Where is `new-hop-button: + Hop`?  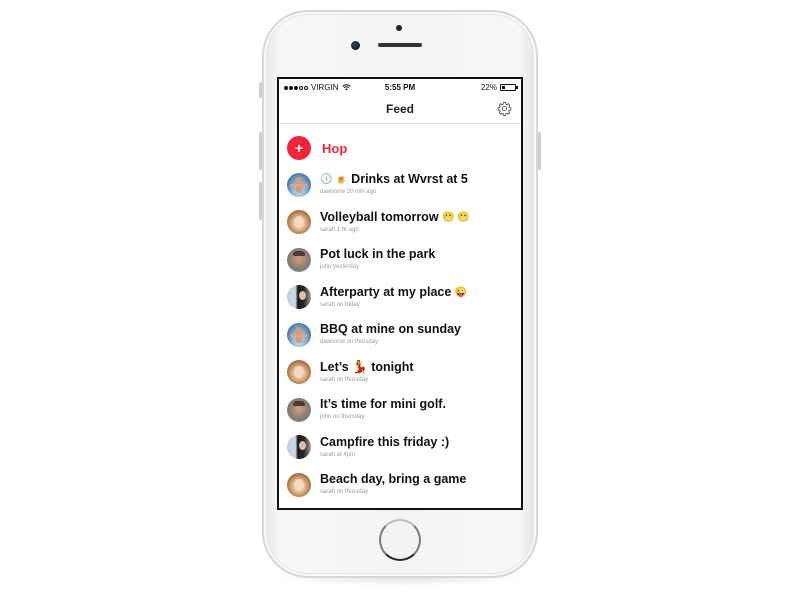
new-hop-button: + Hop is located at coordinates (400, 148).